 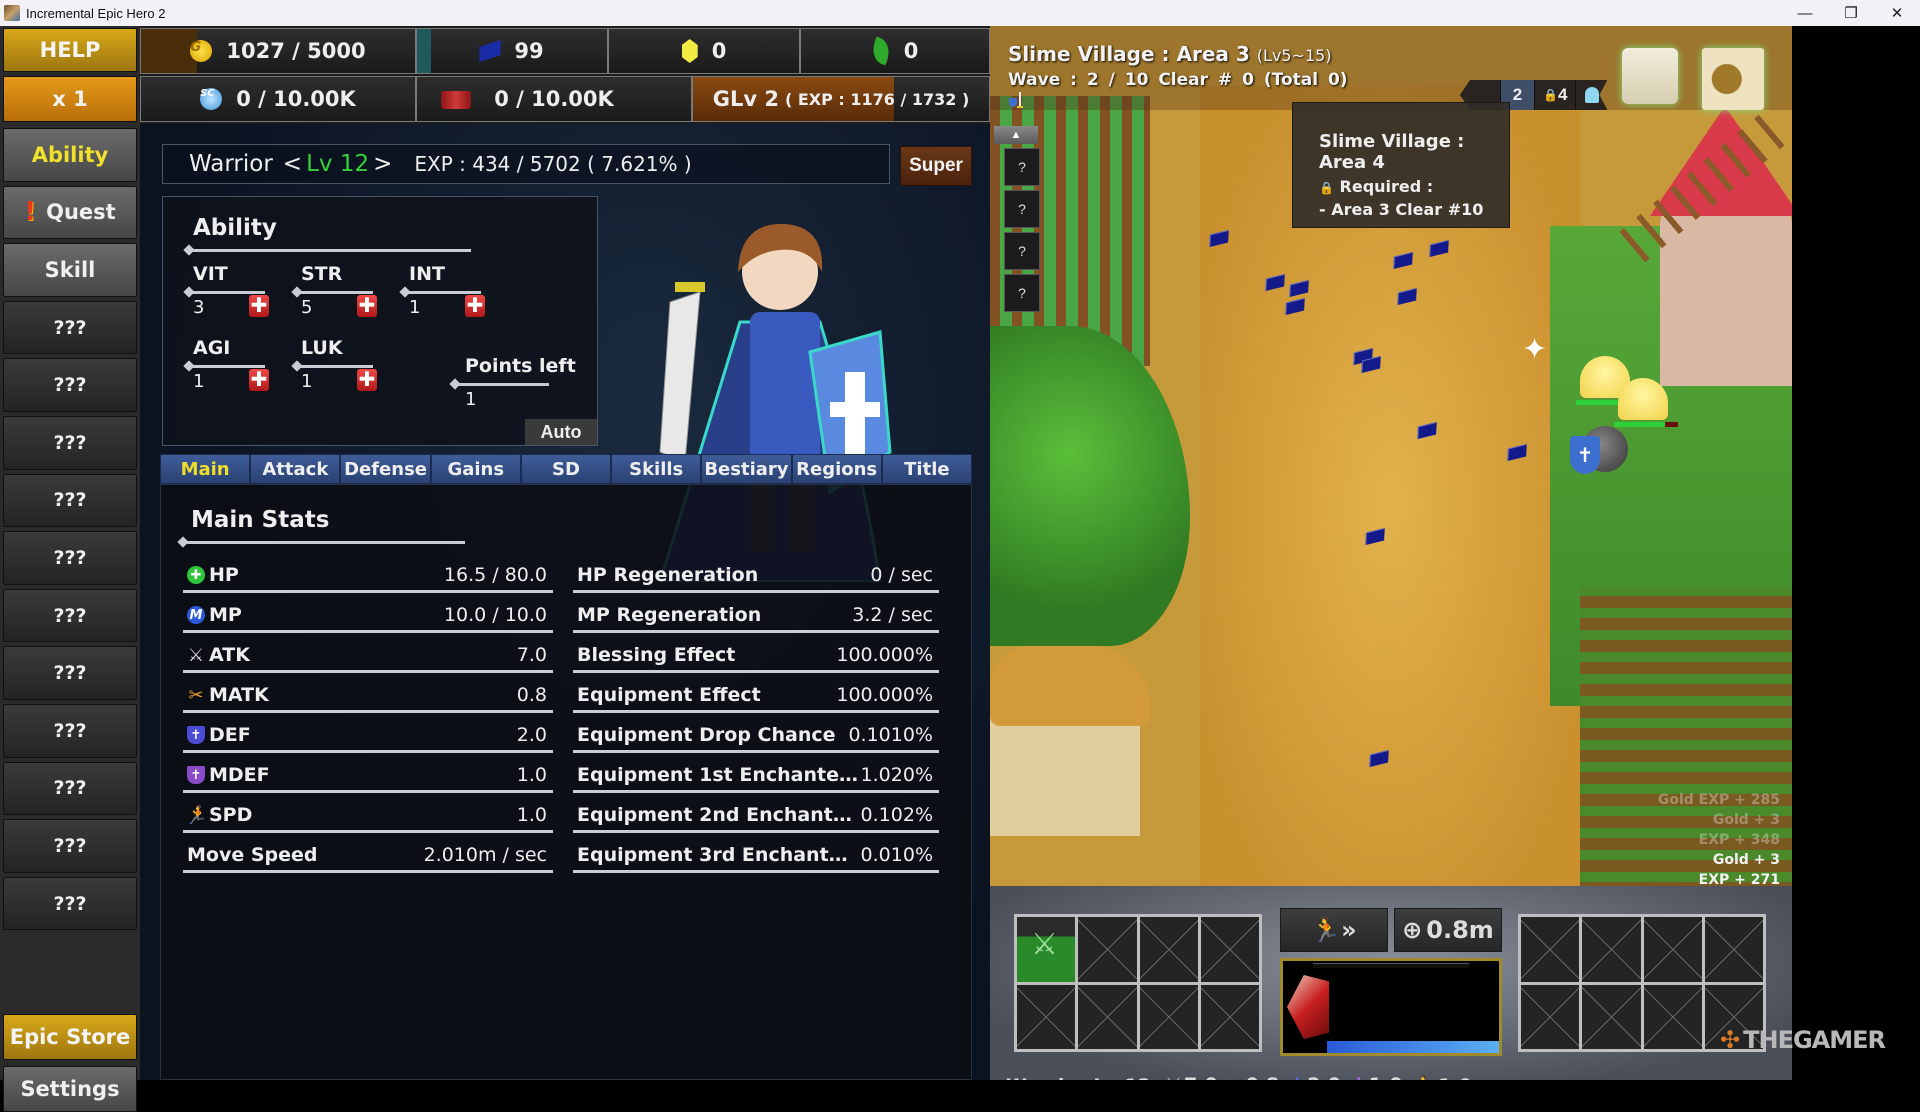 What do you see at coordinates (1412, 930) in the screenshot?
I see `target-icon: ⊕` at bounding box center [1412, 930].